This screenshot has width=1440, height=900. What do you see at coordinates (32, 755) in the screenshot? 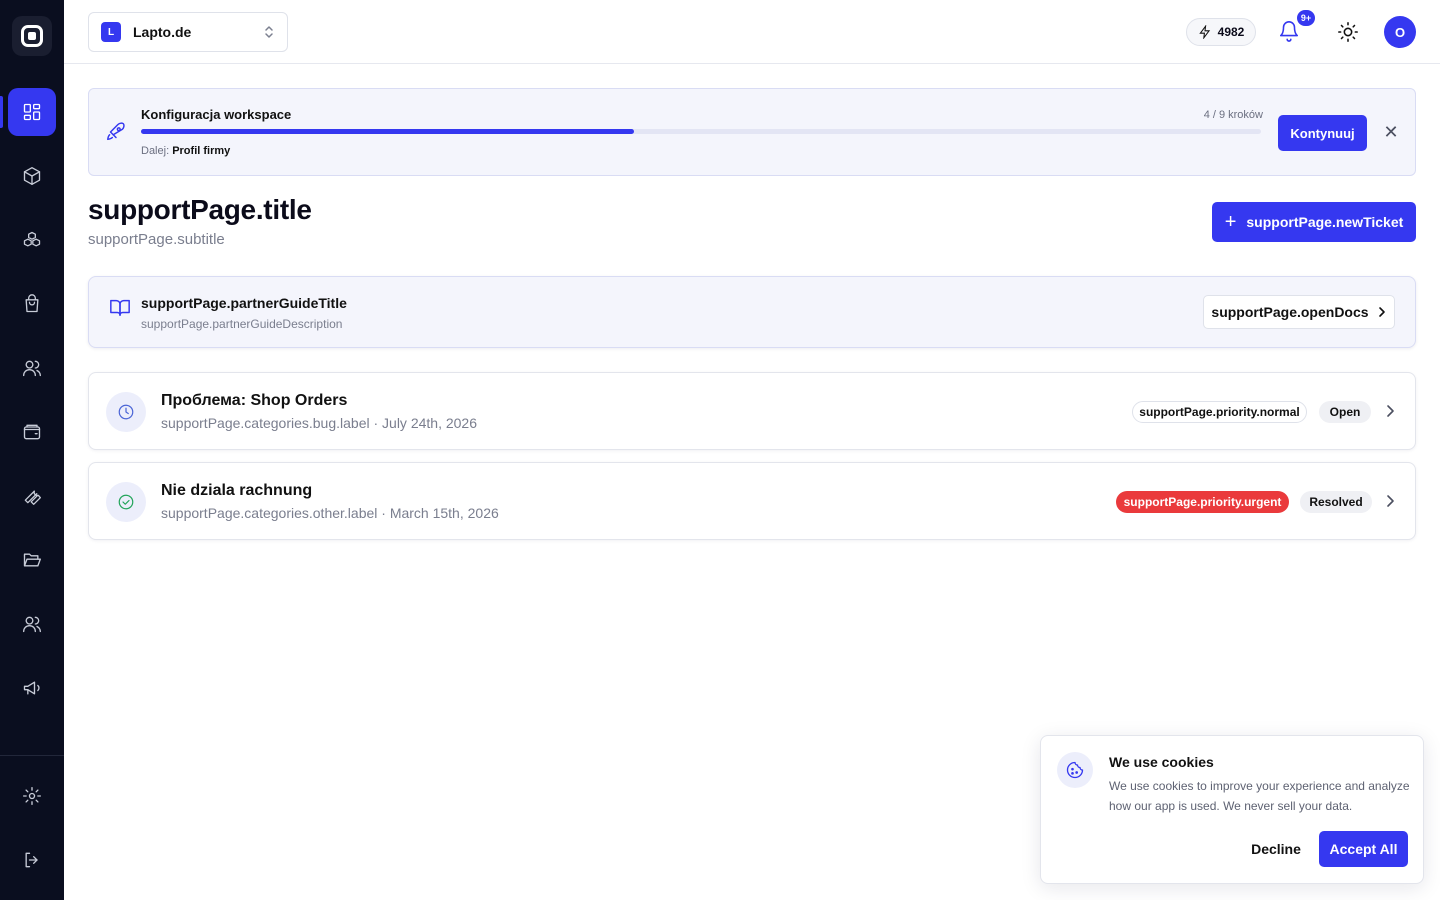
I see `sidebar-divider` at bounding box center [32, 755].